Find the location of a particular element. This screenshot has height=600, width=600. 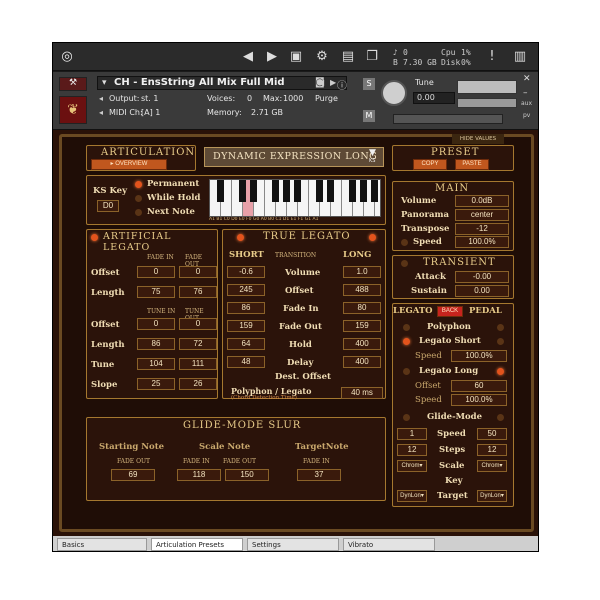

long-offset: 488 is located at coordinates (362, 290).